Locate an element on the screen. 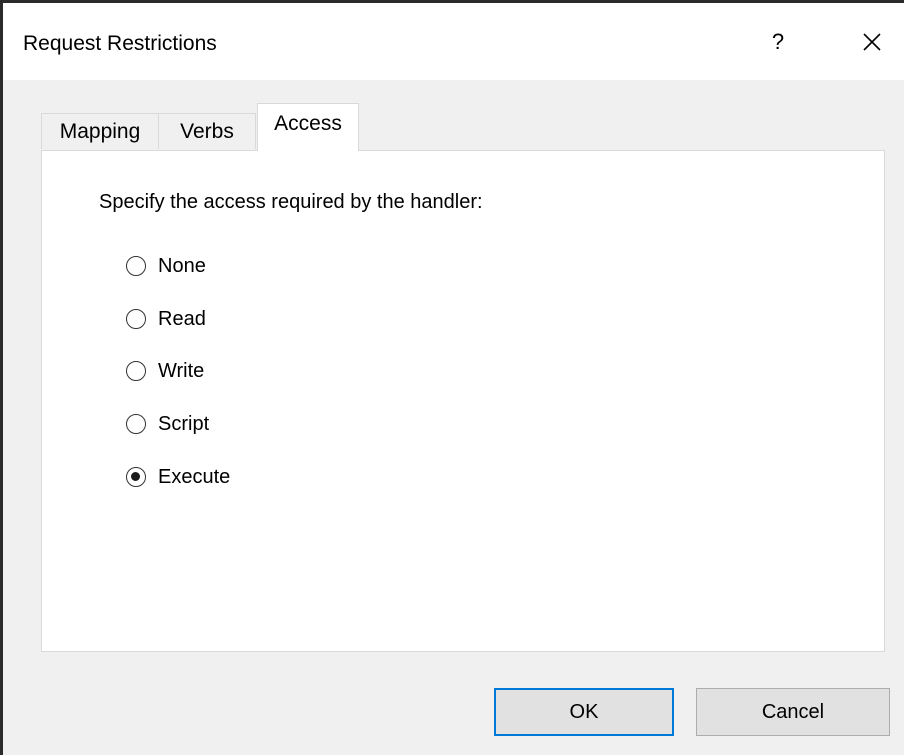 The width and height of the screenshot is (904, 755). radio-read is located at coordinates (136, 319).